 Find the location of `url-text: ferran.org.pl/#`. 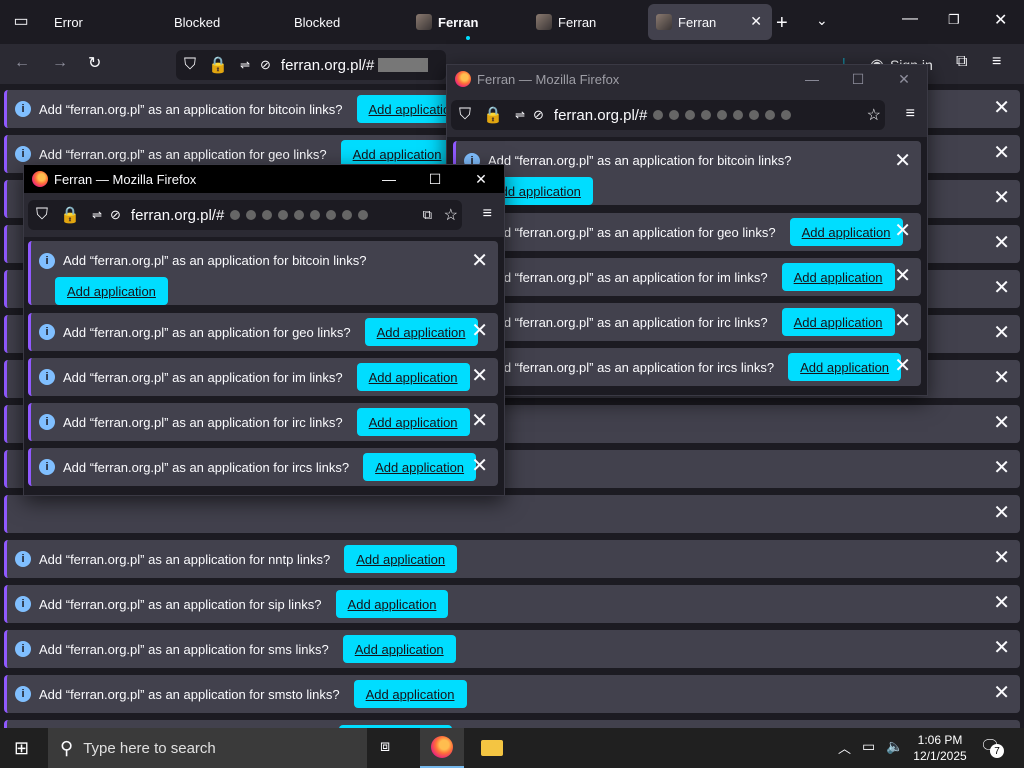

url-text: ferran.org.pl/# is located at coordinates (327, 65).